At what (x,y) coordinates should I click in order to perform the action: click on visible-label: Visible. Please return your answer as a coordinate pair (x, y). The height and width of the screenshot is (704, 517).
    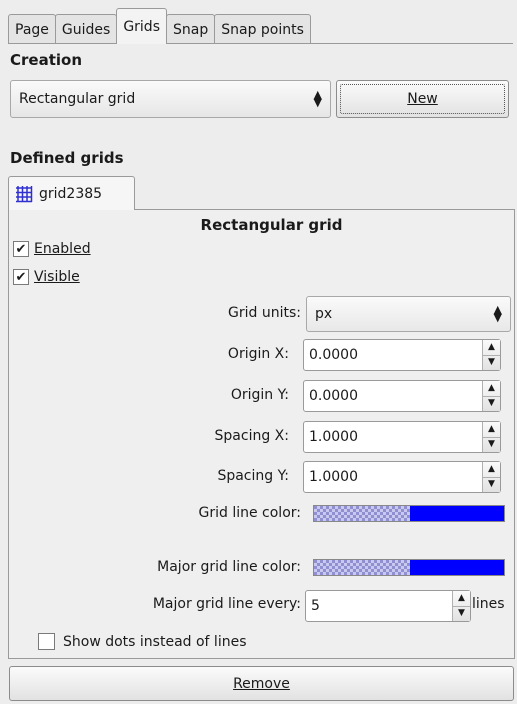
    Looking at the image, I should click on (57, 277).